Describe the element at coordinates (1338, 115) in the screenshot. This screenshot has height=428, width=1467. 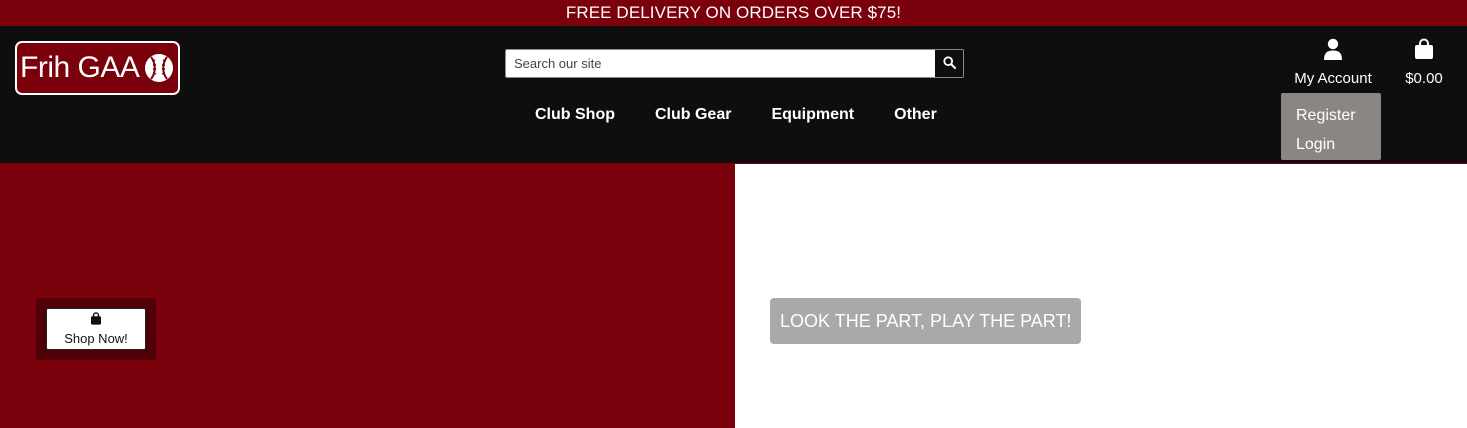
I see `register-link: Register` at that location.